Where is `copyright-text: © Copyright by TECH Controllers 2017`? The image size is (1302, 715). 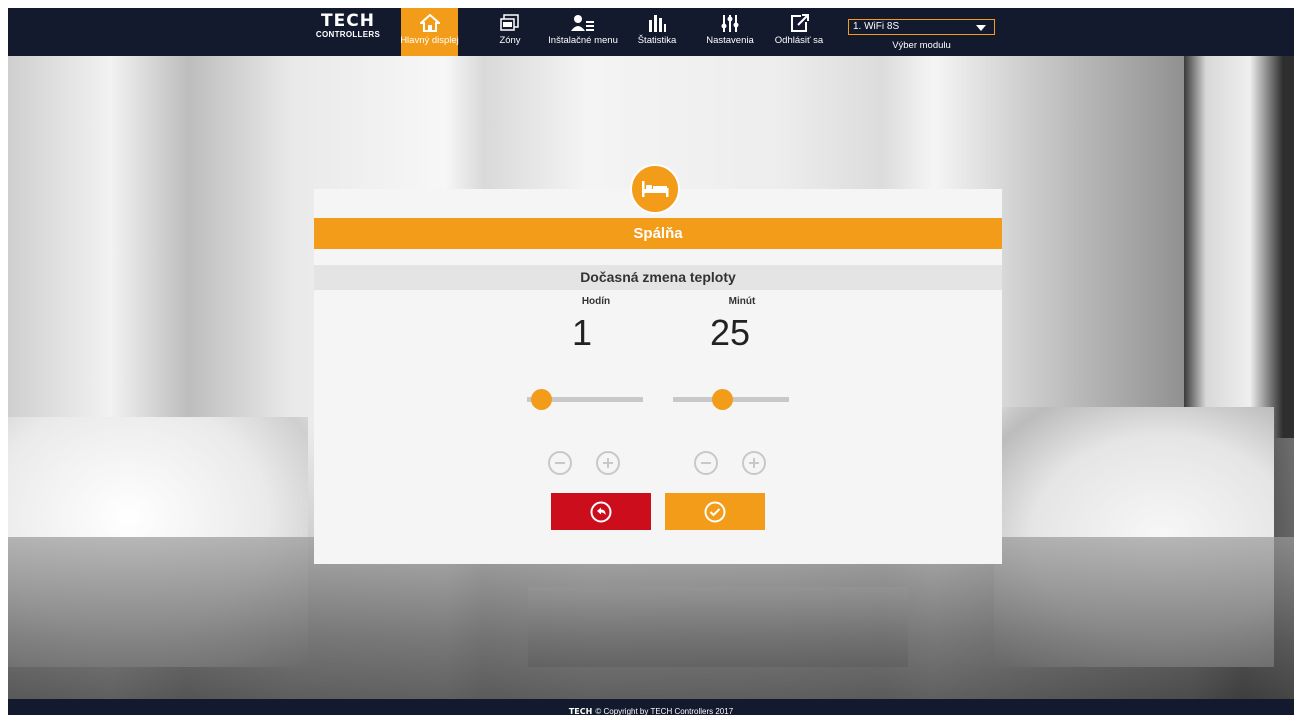
copyright-text: © Copyright by TECH Controllers 2017 is located at coordinates (664, 711).